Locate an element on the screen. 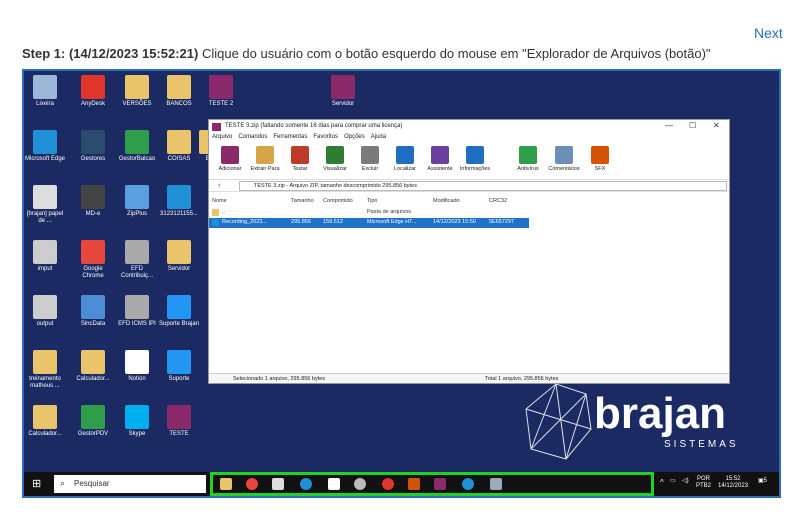 This screenshot has width=798, height=525. toolbar-button: Informações is located at coordinates (475, 159).